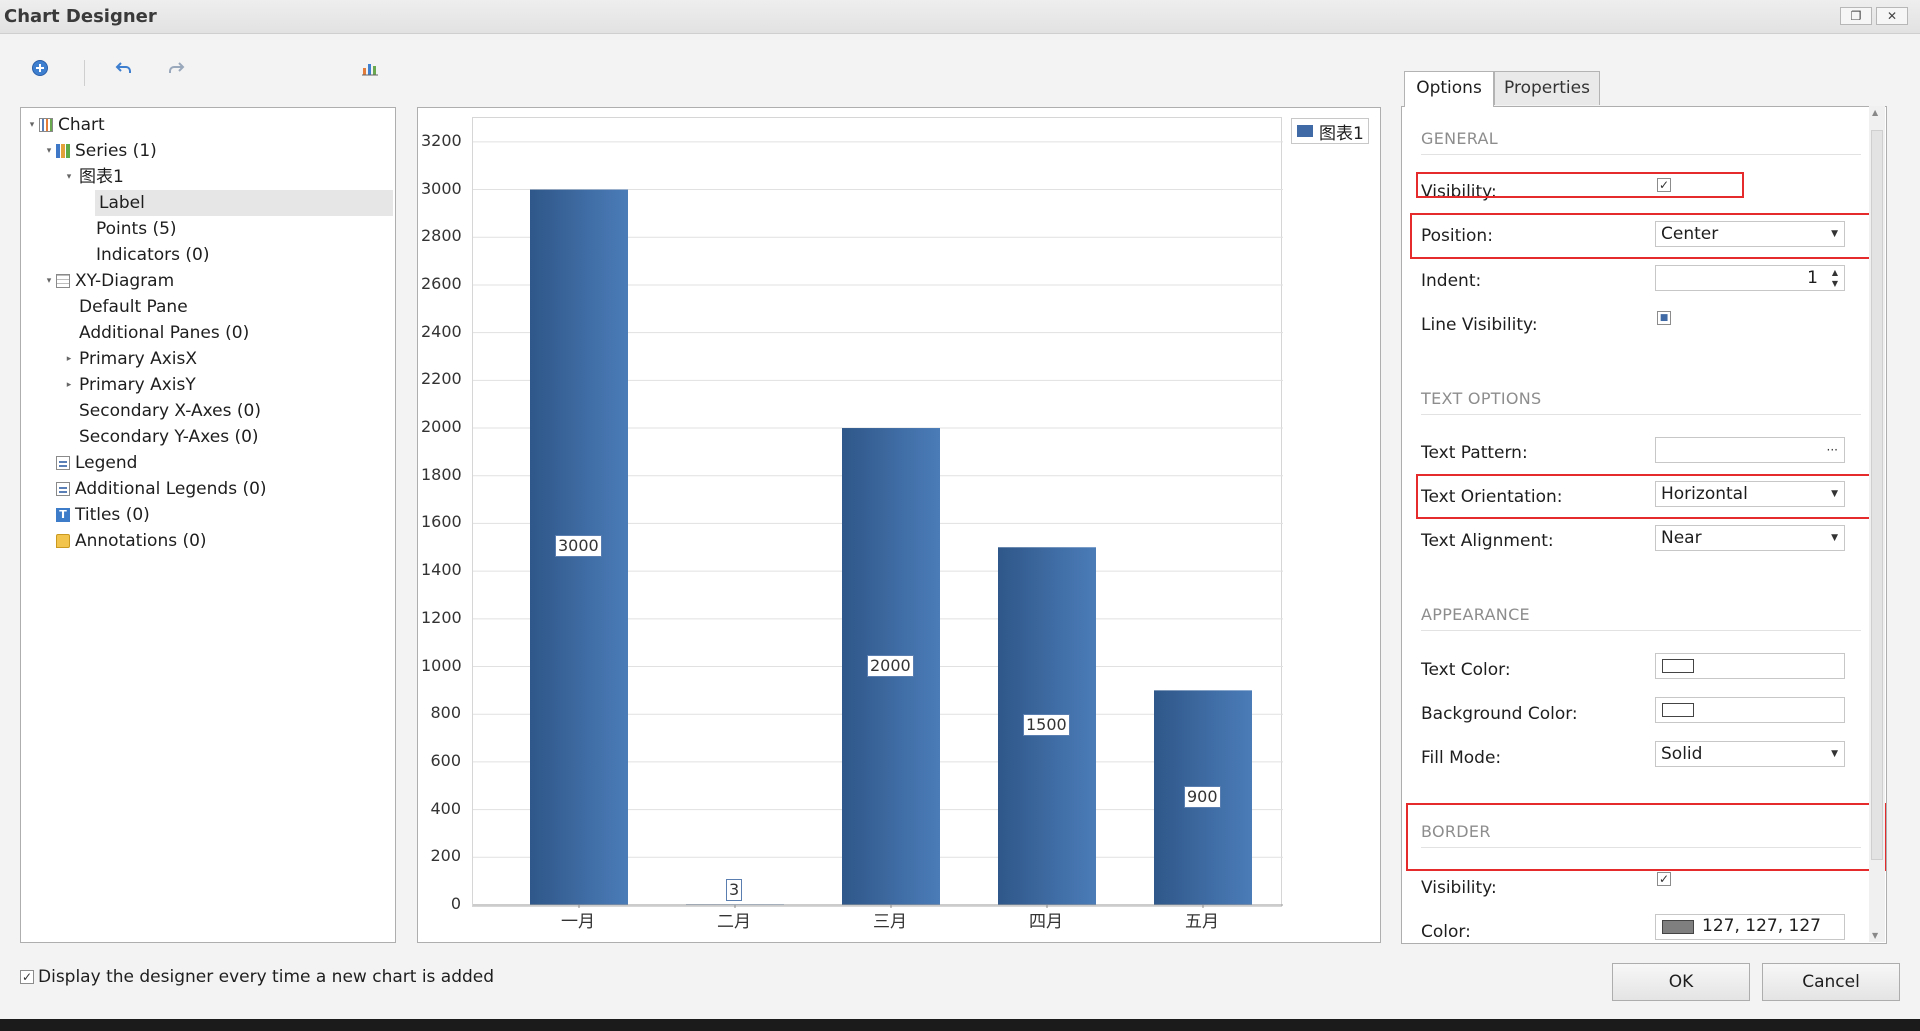 Image resolution: width=1920 pixels, height=1031 pixels. What do you see at coordinates (1202, 922) in the screenshot?
I see `x-tick-label: 五月` at bounding box center [1202, 922].